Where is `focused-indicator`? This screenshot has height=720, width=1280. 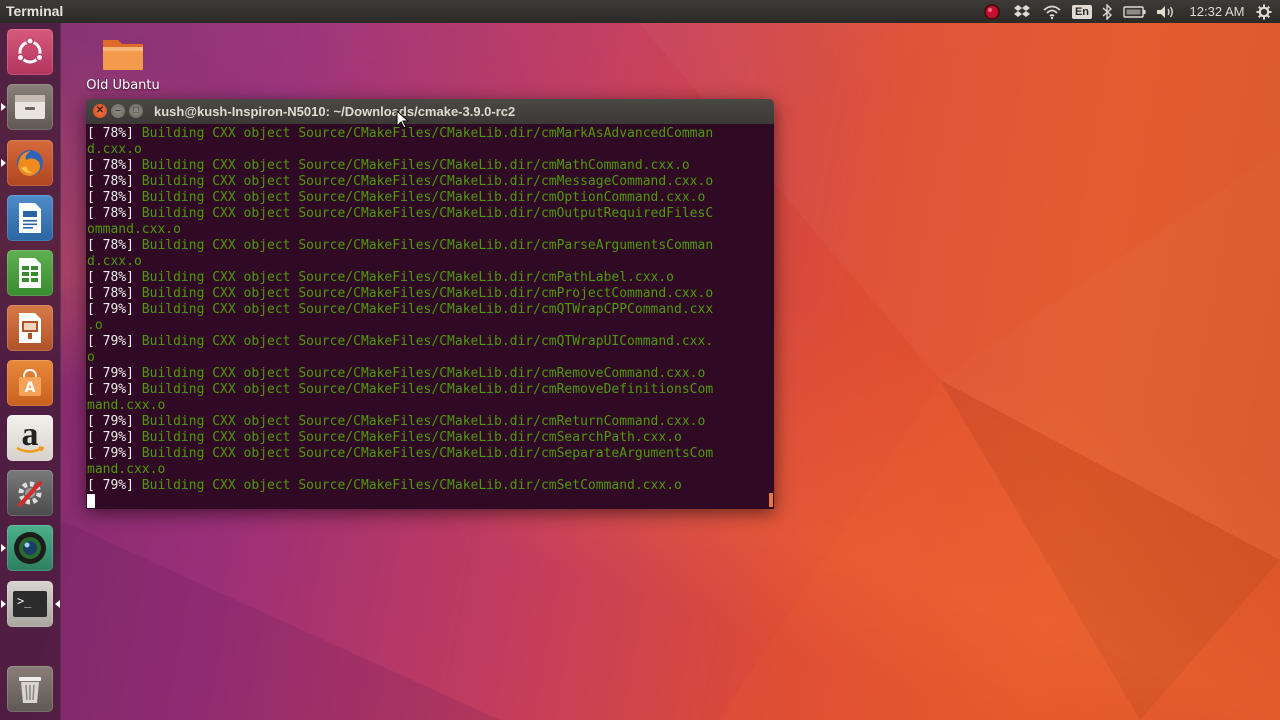
focused-indicator is located at coordinates (57, 604).